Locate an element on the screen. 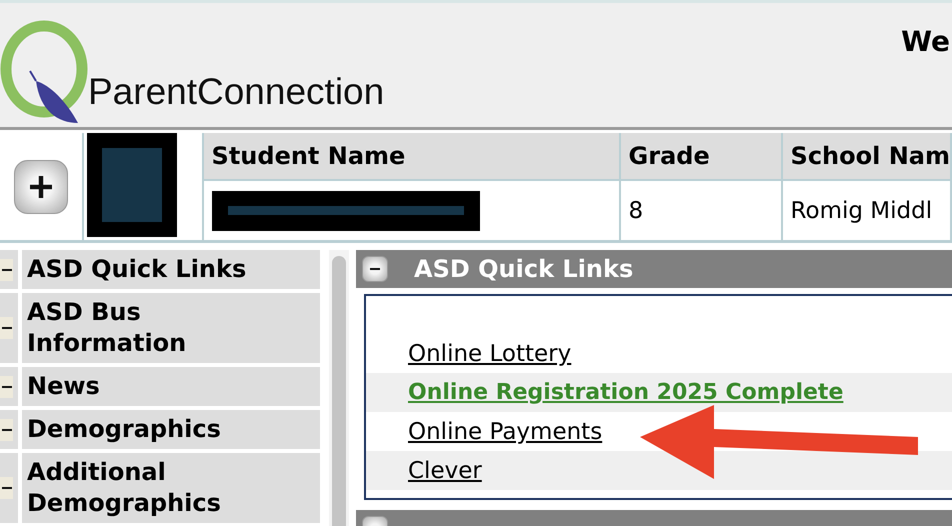  welcome-text: We is located at coordinates (925, 41).